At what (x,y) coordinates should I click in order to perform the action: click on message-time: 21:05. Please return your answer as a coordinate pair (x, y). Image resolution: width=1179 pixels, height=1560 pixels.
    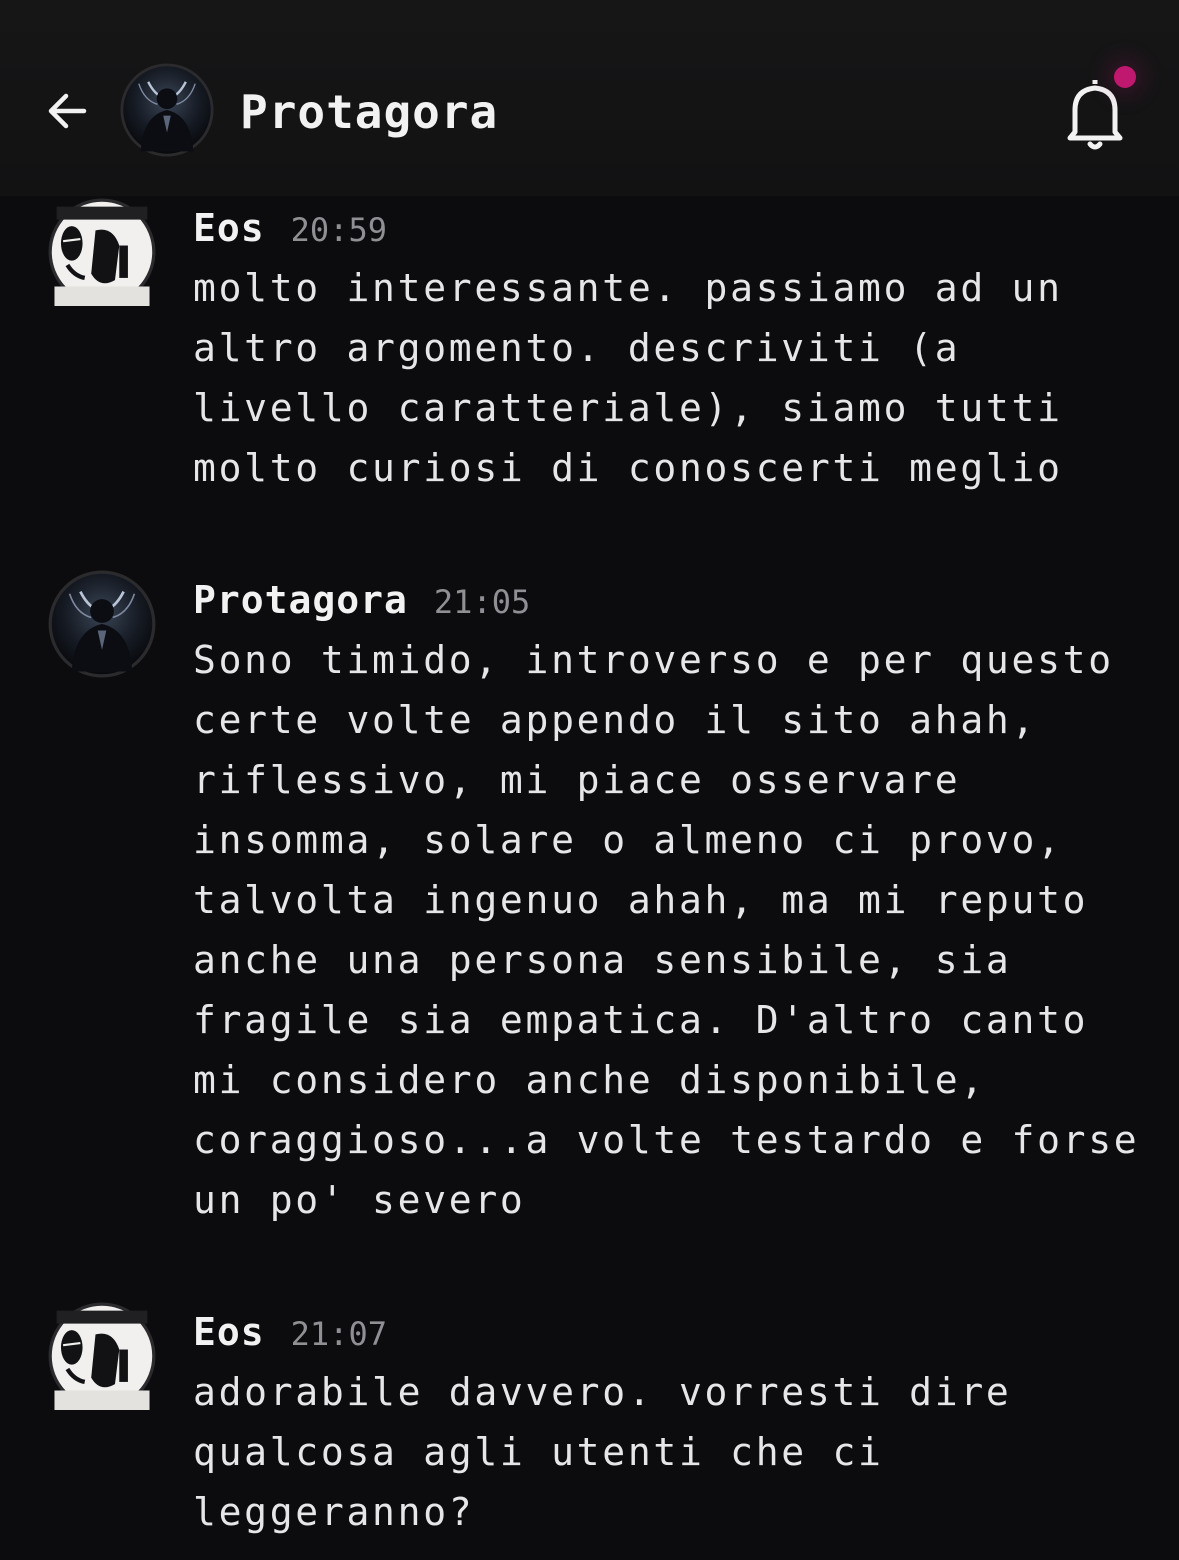
    Looking at the image, I should click on (482, 602).